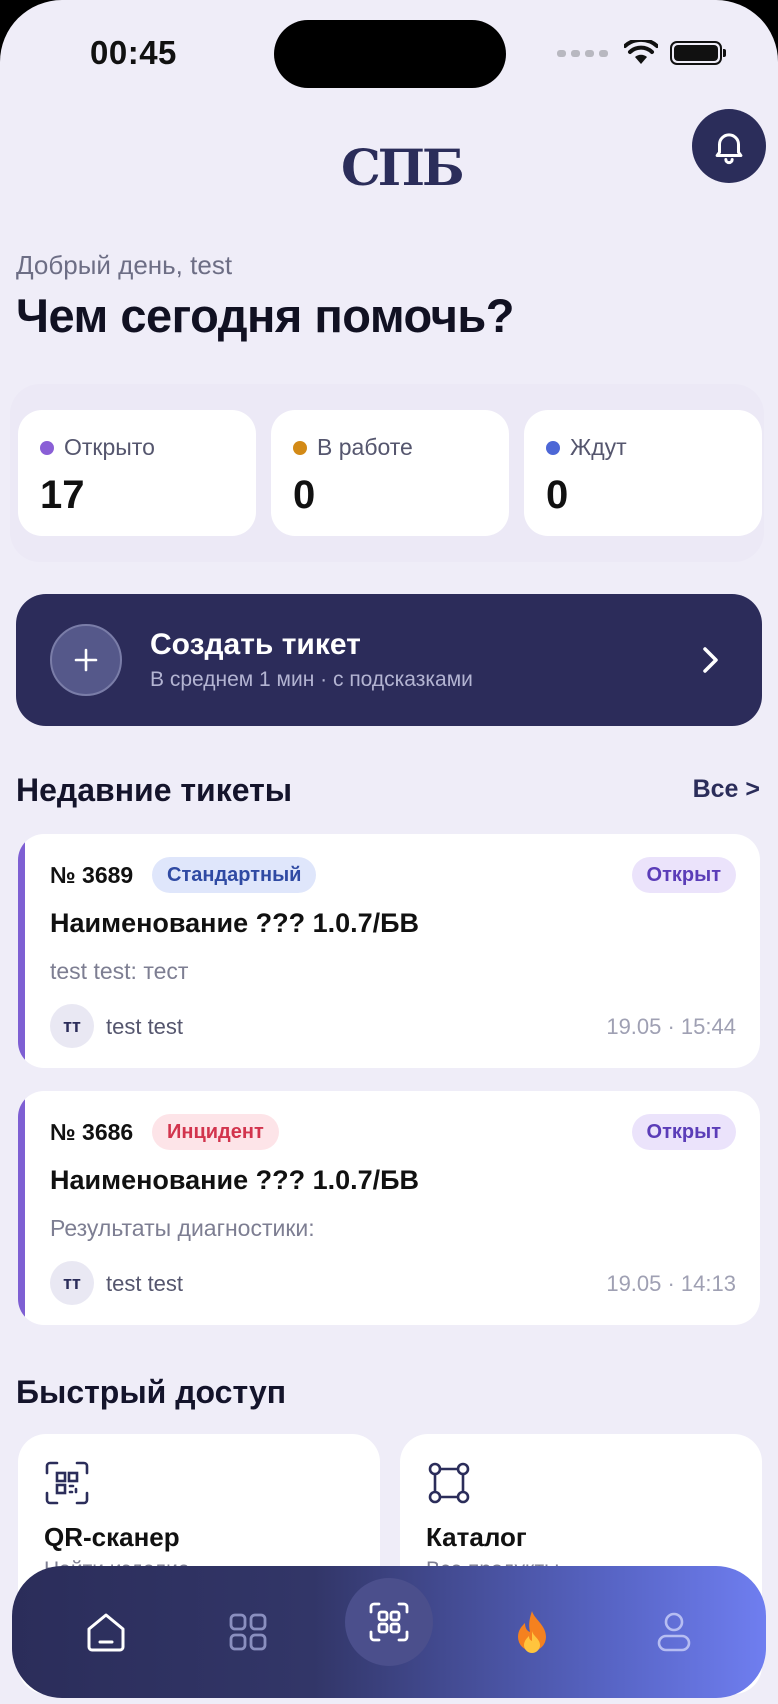 Image resolution: width=778 pixels, height=1704 pixels. I want to click on stat-label: Открыто, so click(109, 447).